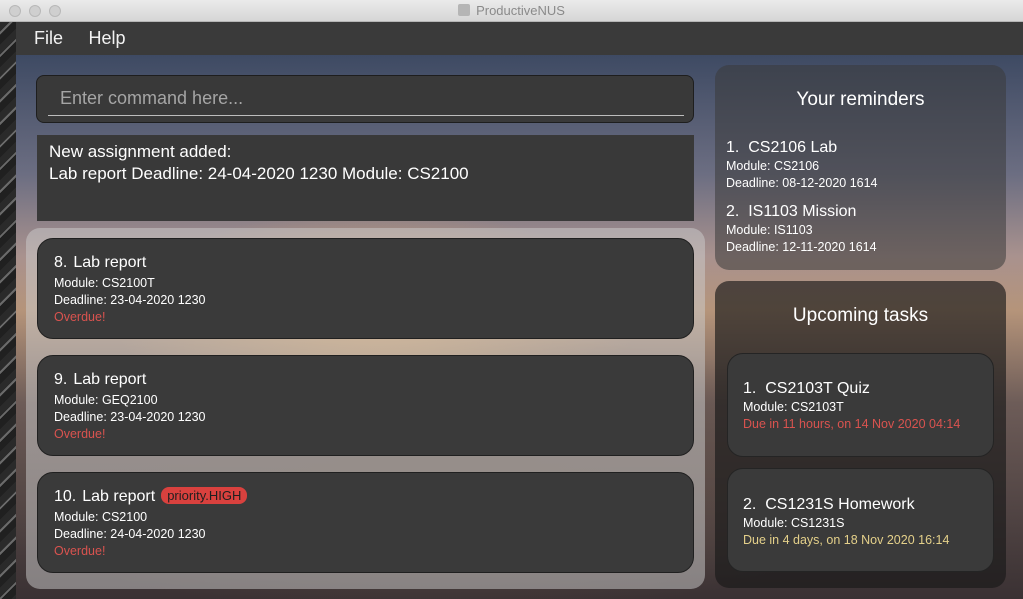 This screenshot has height=599, width=1023. What do you see at coordinates (140, 151) in the screenshot?
I see `result-line-1: New assignment added:` at bounding box center [140, 151].